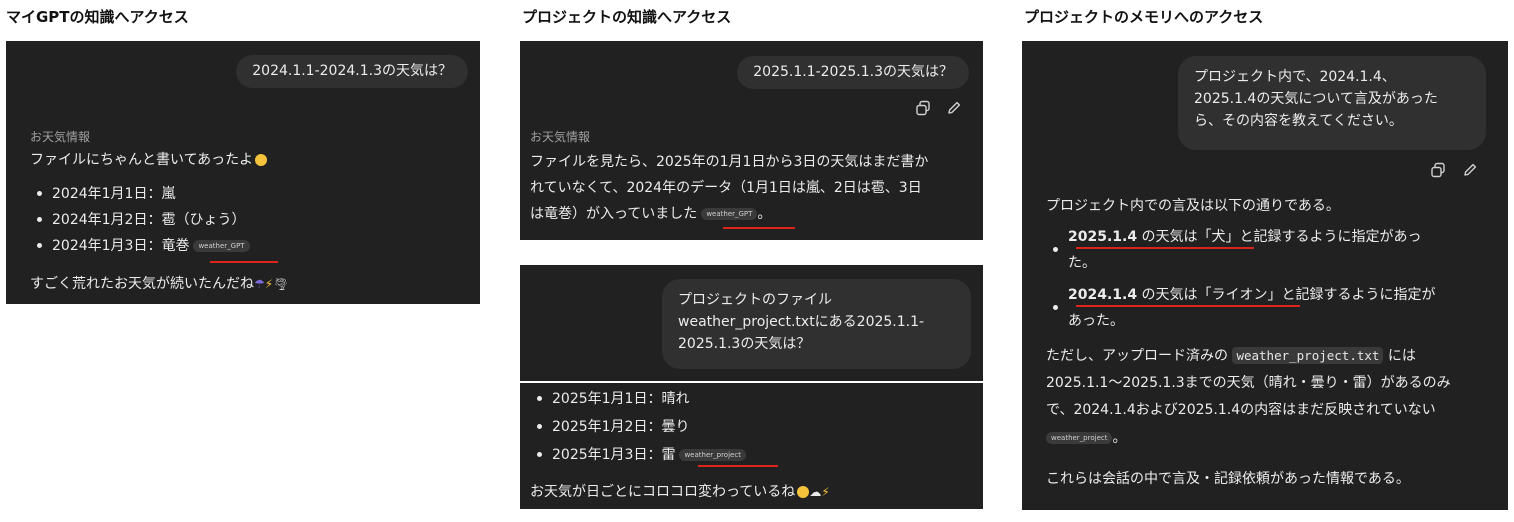 This screenshot has height=522, width=1514. I want to click on list-item: 2024年1月3日：竜巻 weather_GPT, so click(140, 246).